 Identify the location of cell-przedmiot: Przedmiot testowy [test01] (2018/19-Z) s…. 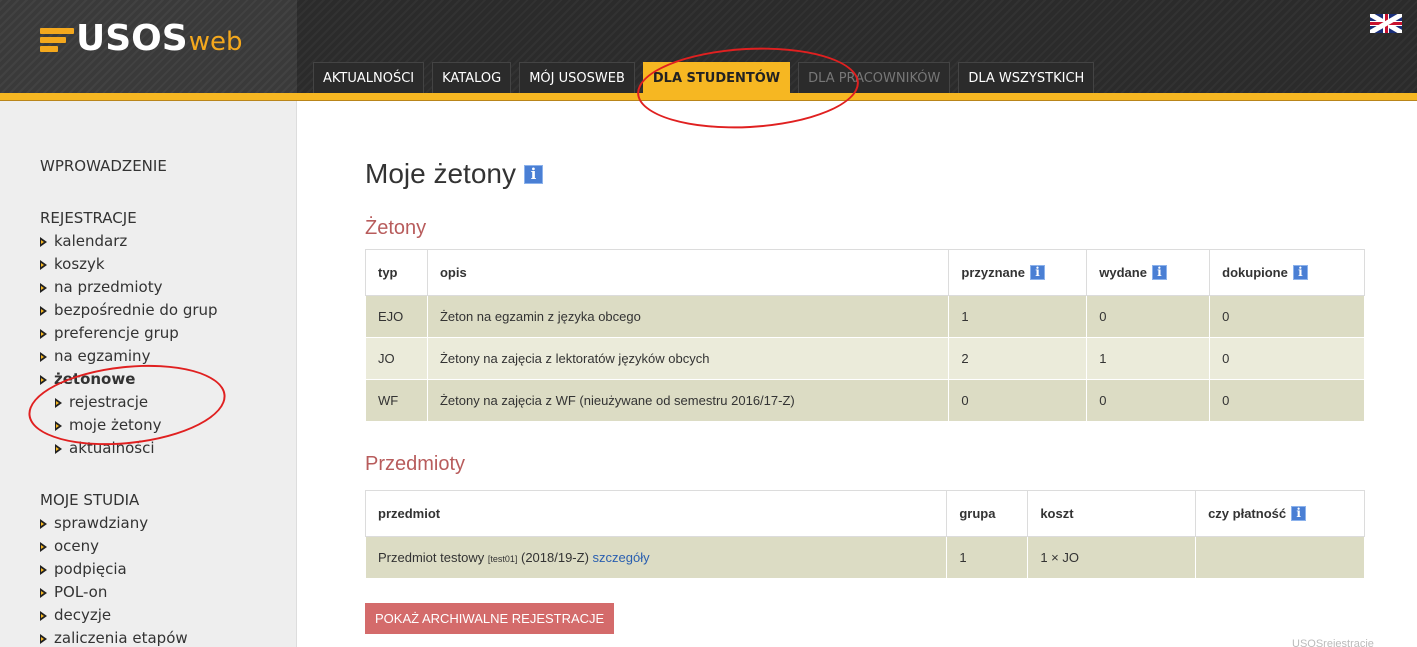
(656, 557).